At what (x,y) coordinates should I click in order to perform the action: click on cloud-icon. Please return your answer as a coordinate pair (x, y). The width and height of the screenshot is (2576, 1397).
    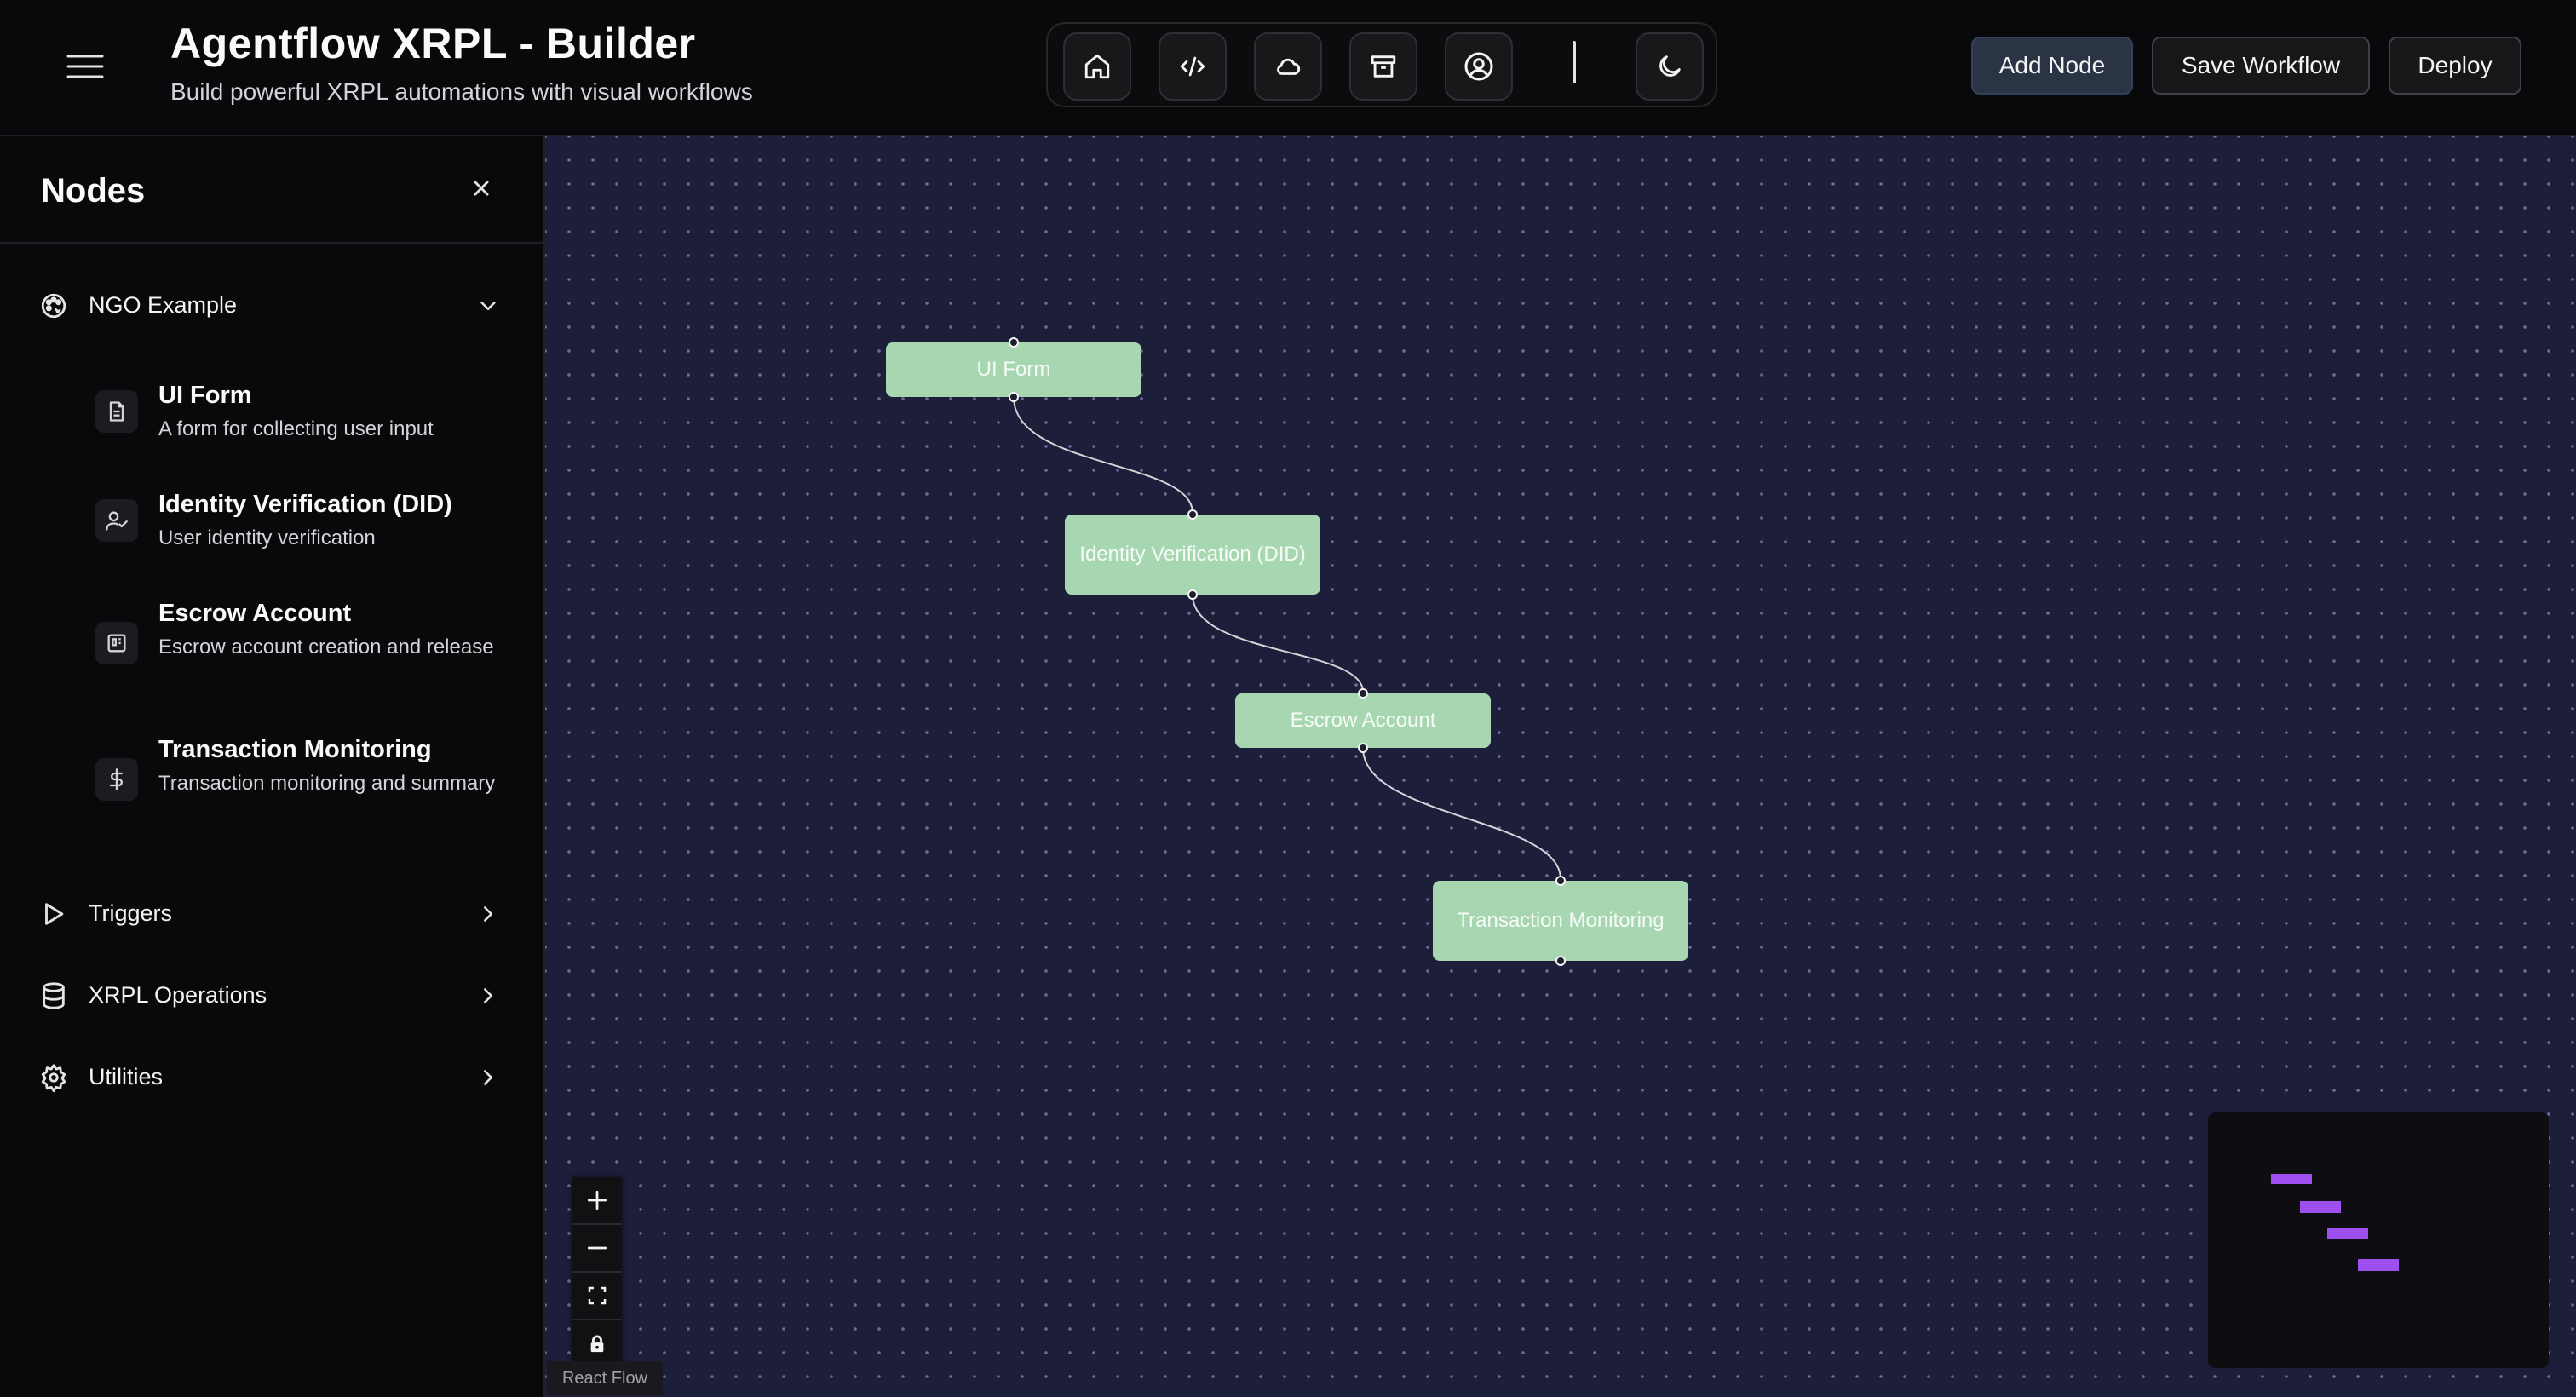
    Looking at the image, I should click on (1288, 66).